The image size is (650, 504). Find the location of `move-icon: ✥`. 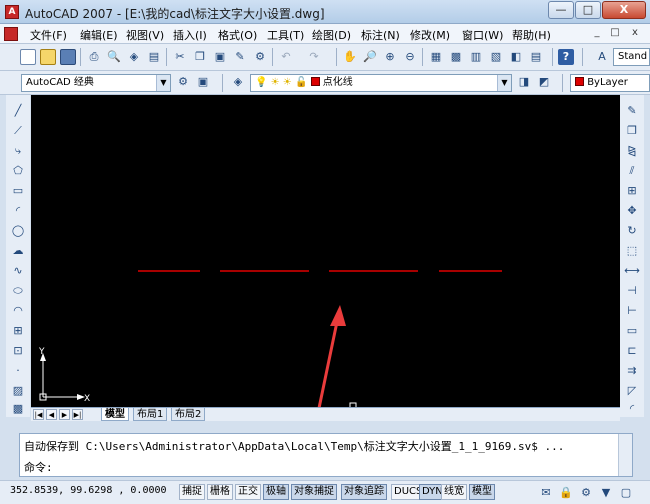

move-icon: ✥ is located at coordinates (632, 211).